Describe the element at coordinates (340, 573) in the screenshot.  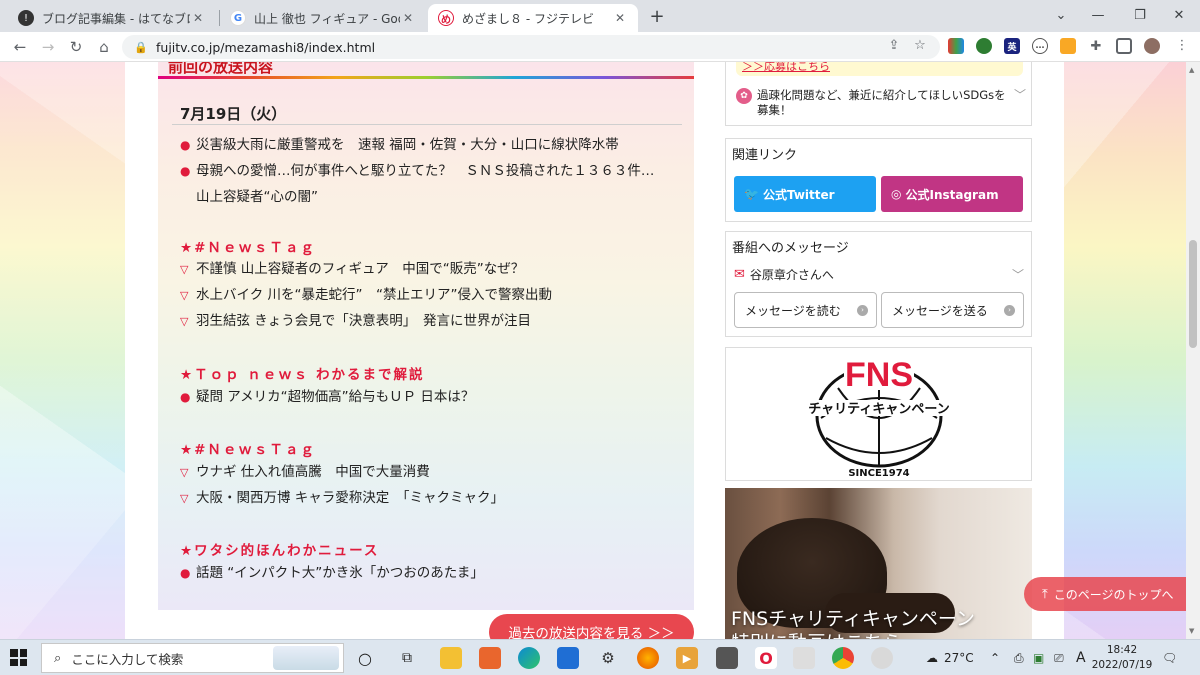
I see `news-text: 話題 “インパクト大”かき氷「かつおのあたま」` at that location.